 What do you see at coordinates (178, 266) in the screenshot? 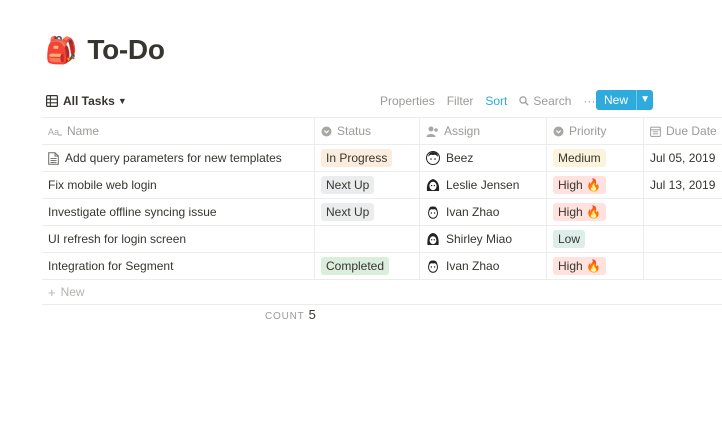
I see `cell-name: Integration for Segment` at bounding box center [178, 266].